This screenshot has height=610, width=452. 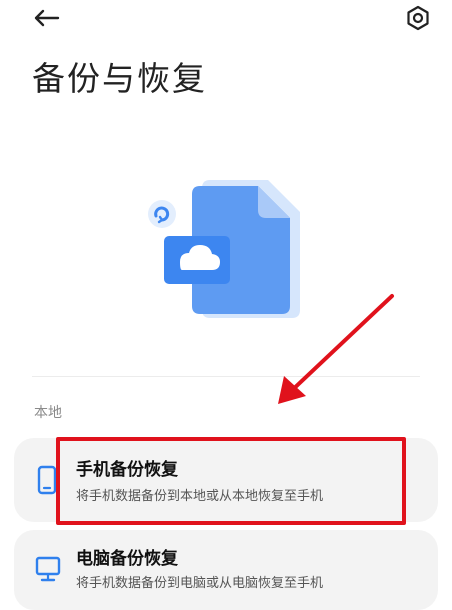 What do you see at coordinates (119, 78) in the screenshot?
I see `page-title: 备份与恢复` at bounding box center [119, 78].